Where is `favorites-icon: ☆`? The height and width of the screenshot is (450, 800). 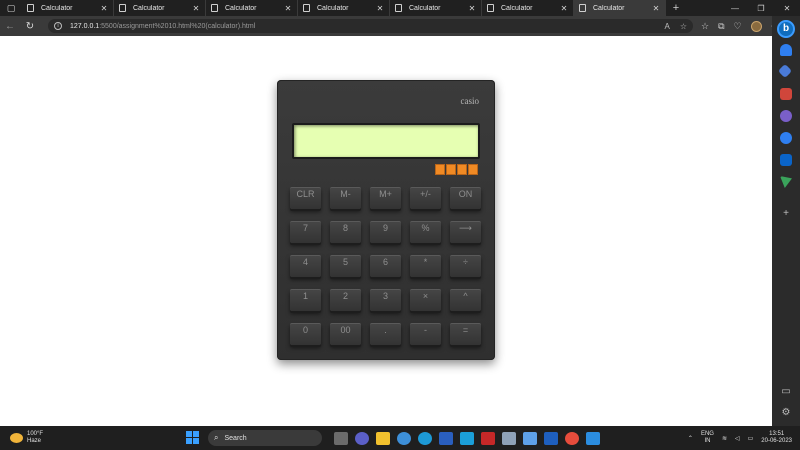
favorites-icon: ☆ is located at coordinates (705, 26).